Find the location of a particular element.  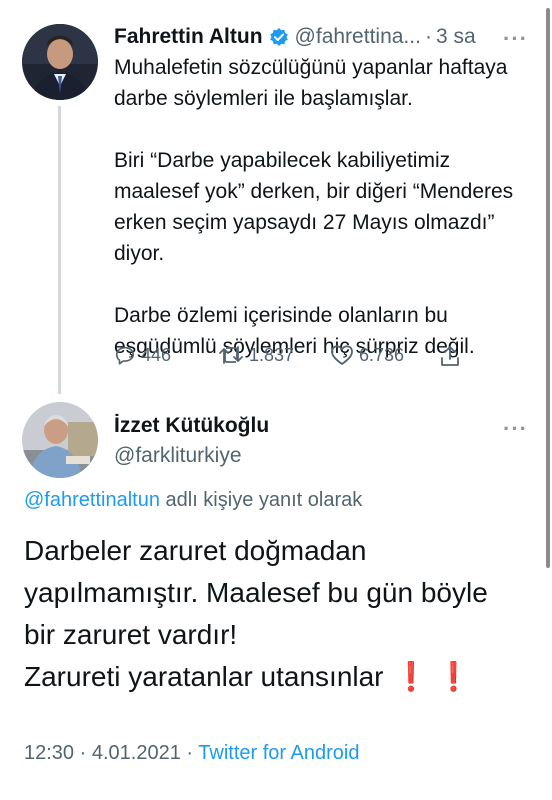

tweet1-more-icon: ··· is located at coordinates (515, 39).